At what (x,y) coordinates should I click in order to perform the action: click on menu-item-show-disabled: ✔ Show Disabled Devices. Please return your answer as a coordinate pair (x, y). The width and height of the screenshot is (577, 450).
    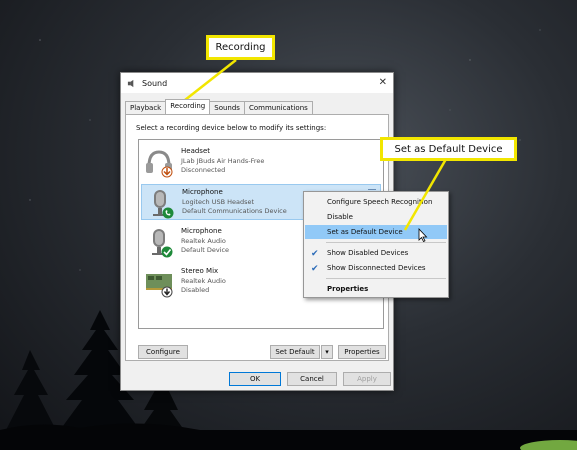
    Looking at the image, I should click on (376, 253).